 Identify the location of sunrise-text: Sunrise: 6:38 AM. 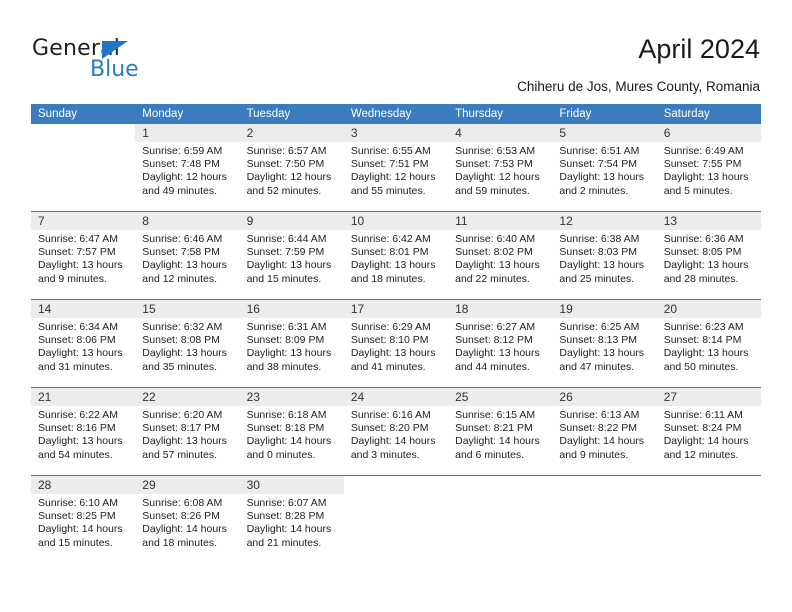
(599, 239).